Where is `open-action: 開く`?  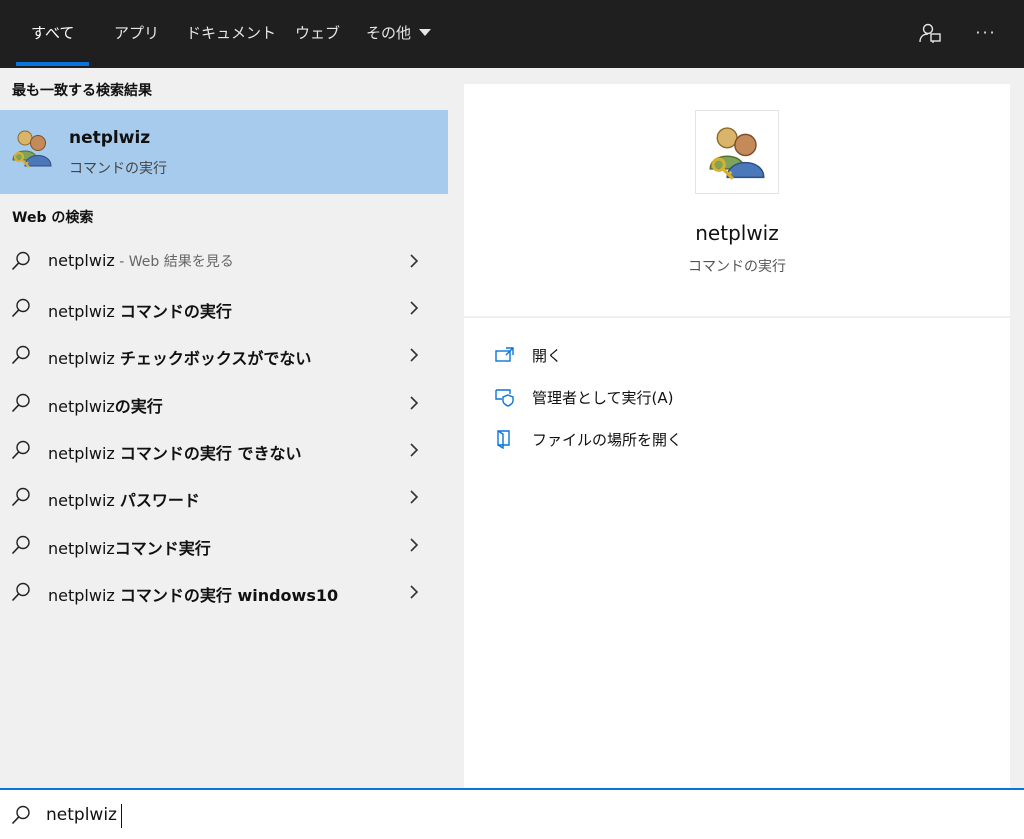 open-action: 開く is located at coordinates (734, 356).